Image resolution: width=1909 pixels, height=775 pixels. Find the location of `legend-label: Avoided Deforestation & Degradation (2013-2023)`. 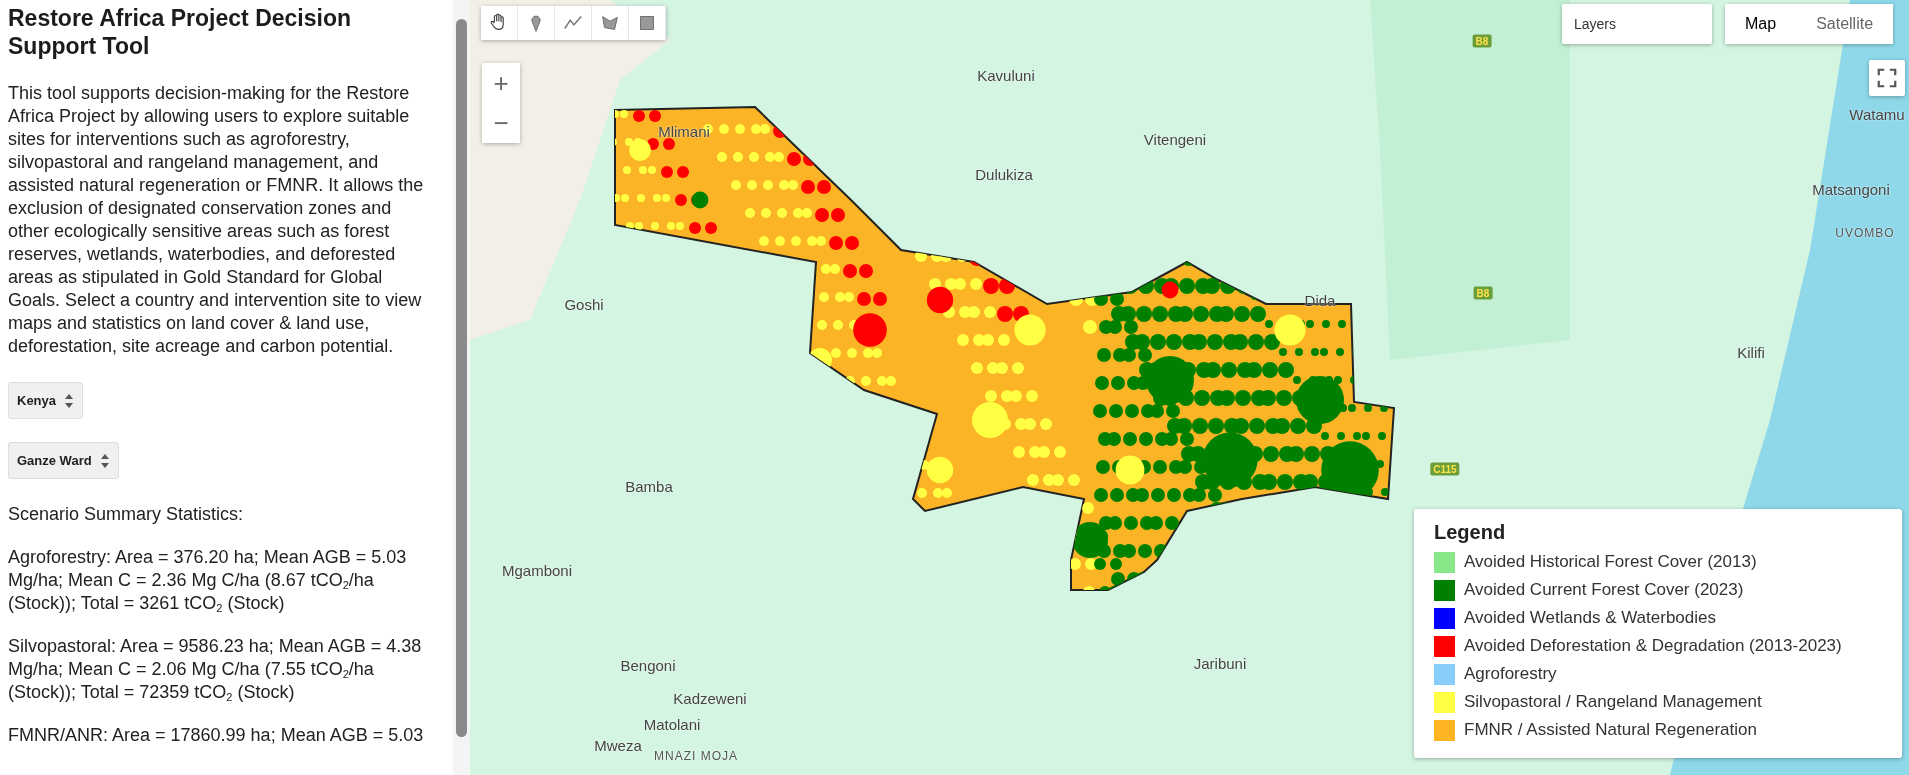

legend-label: Avoided Deforestation & Degradation (2013-2023) is located at coordinates (1653, 646).